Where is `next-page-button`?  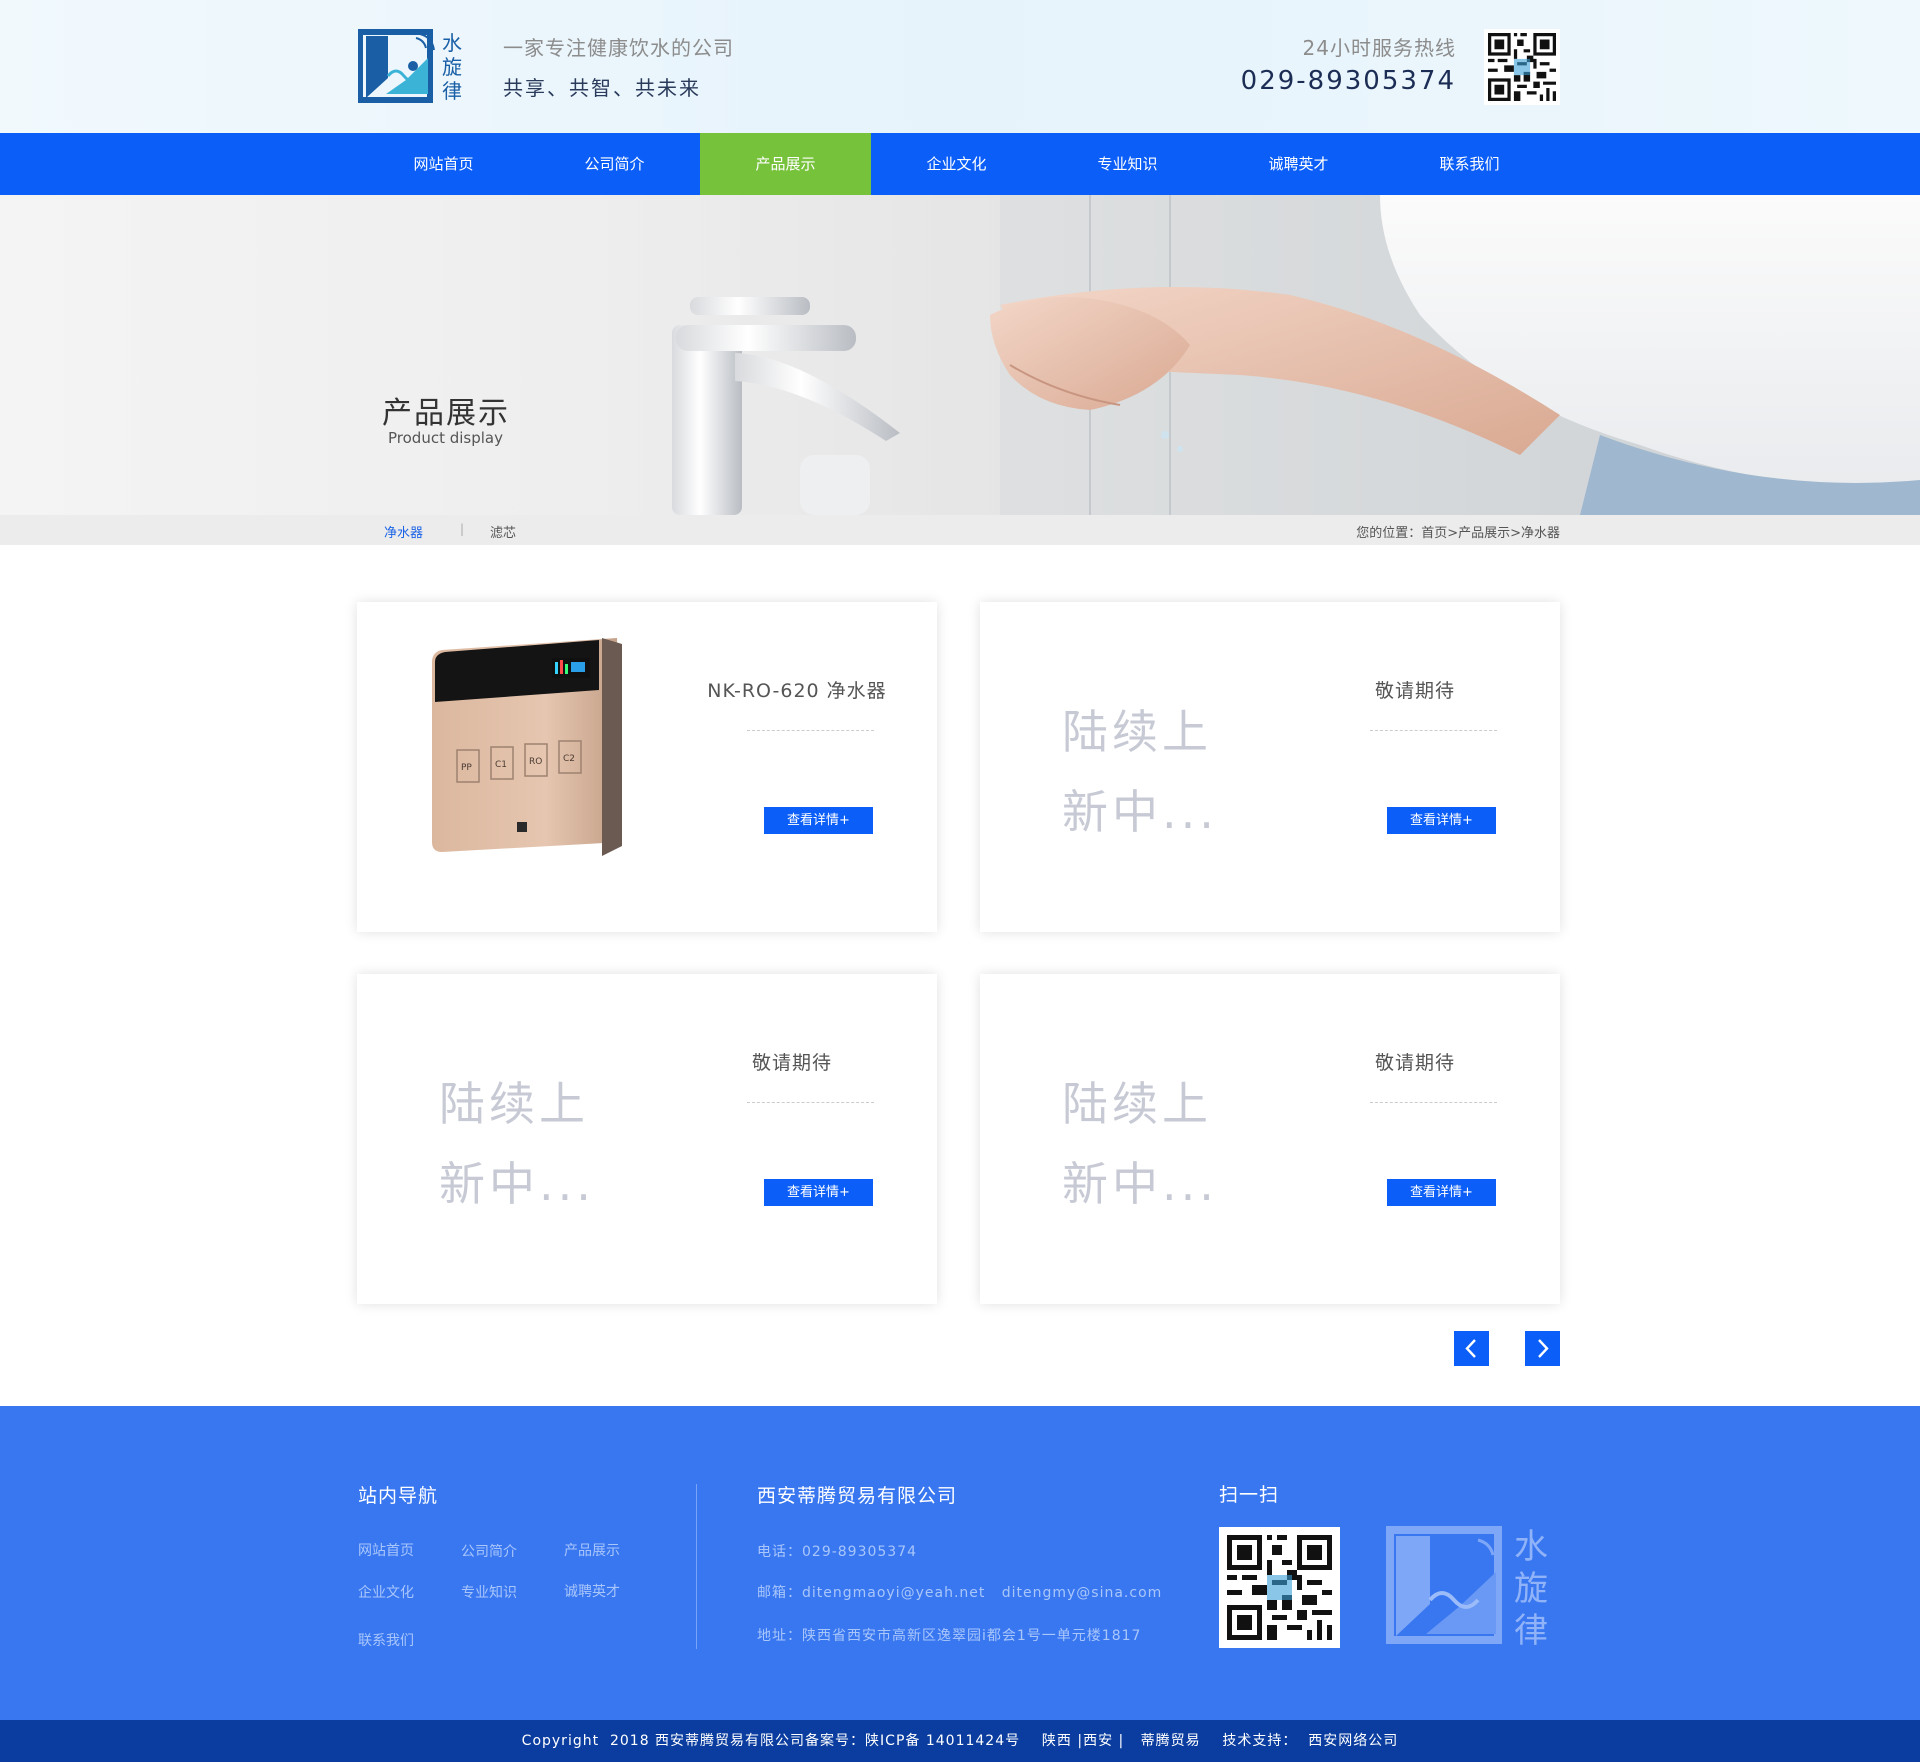 next-page-button is located at coordinates (1542, 1348).